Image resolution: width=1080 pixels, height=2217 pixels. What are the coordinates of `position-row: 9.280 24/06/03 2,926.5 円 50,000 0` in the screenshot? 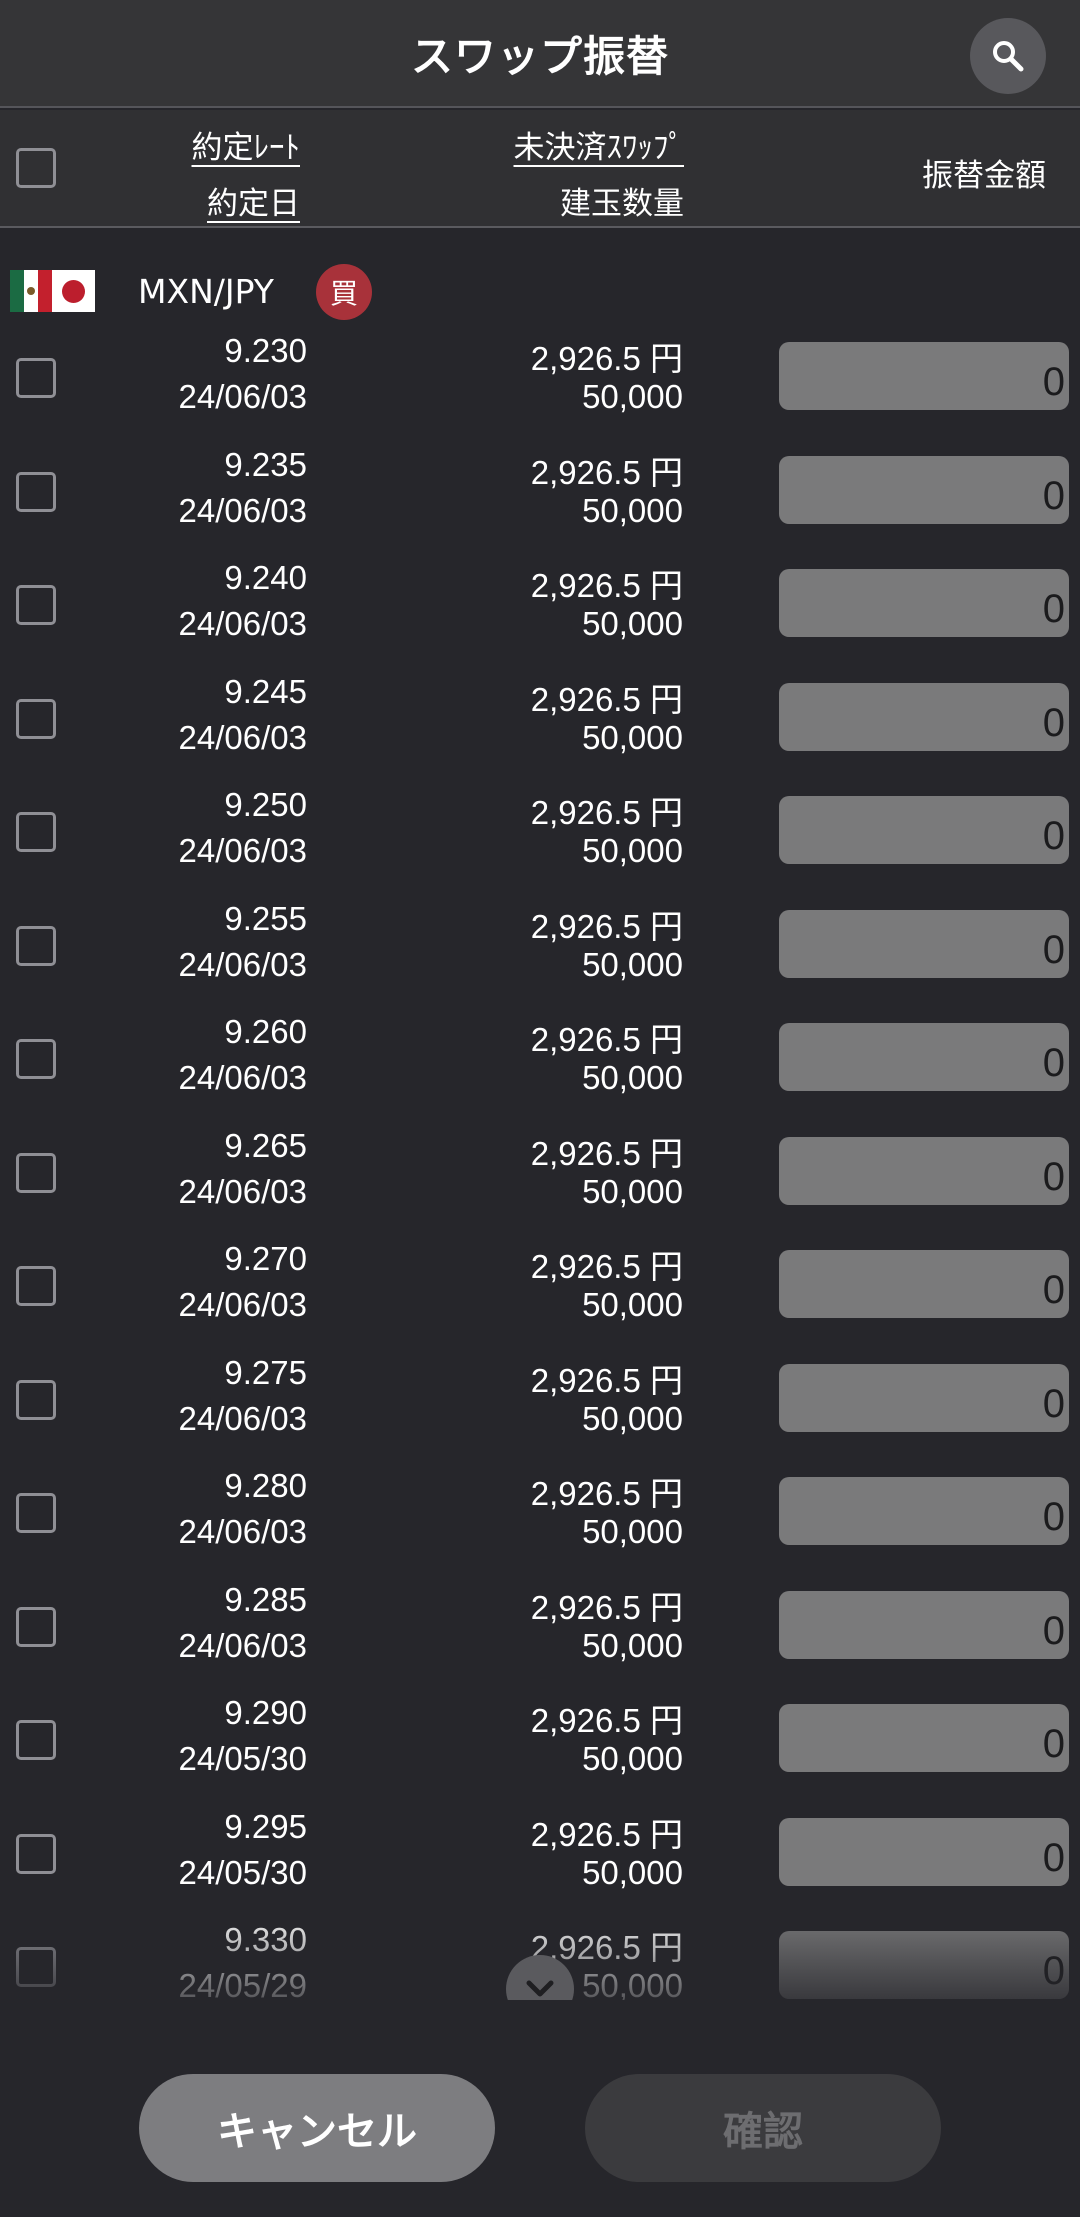 It's located at (540, 1514).